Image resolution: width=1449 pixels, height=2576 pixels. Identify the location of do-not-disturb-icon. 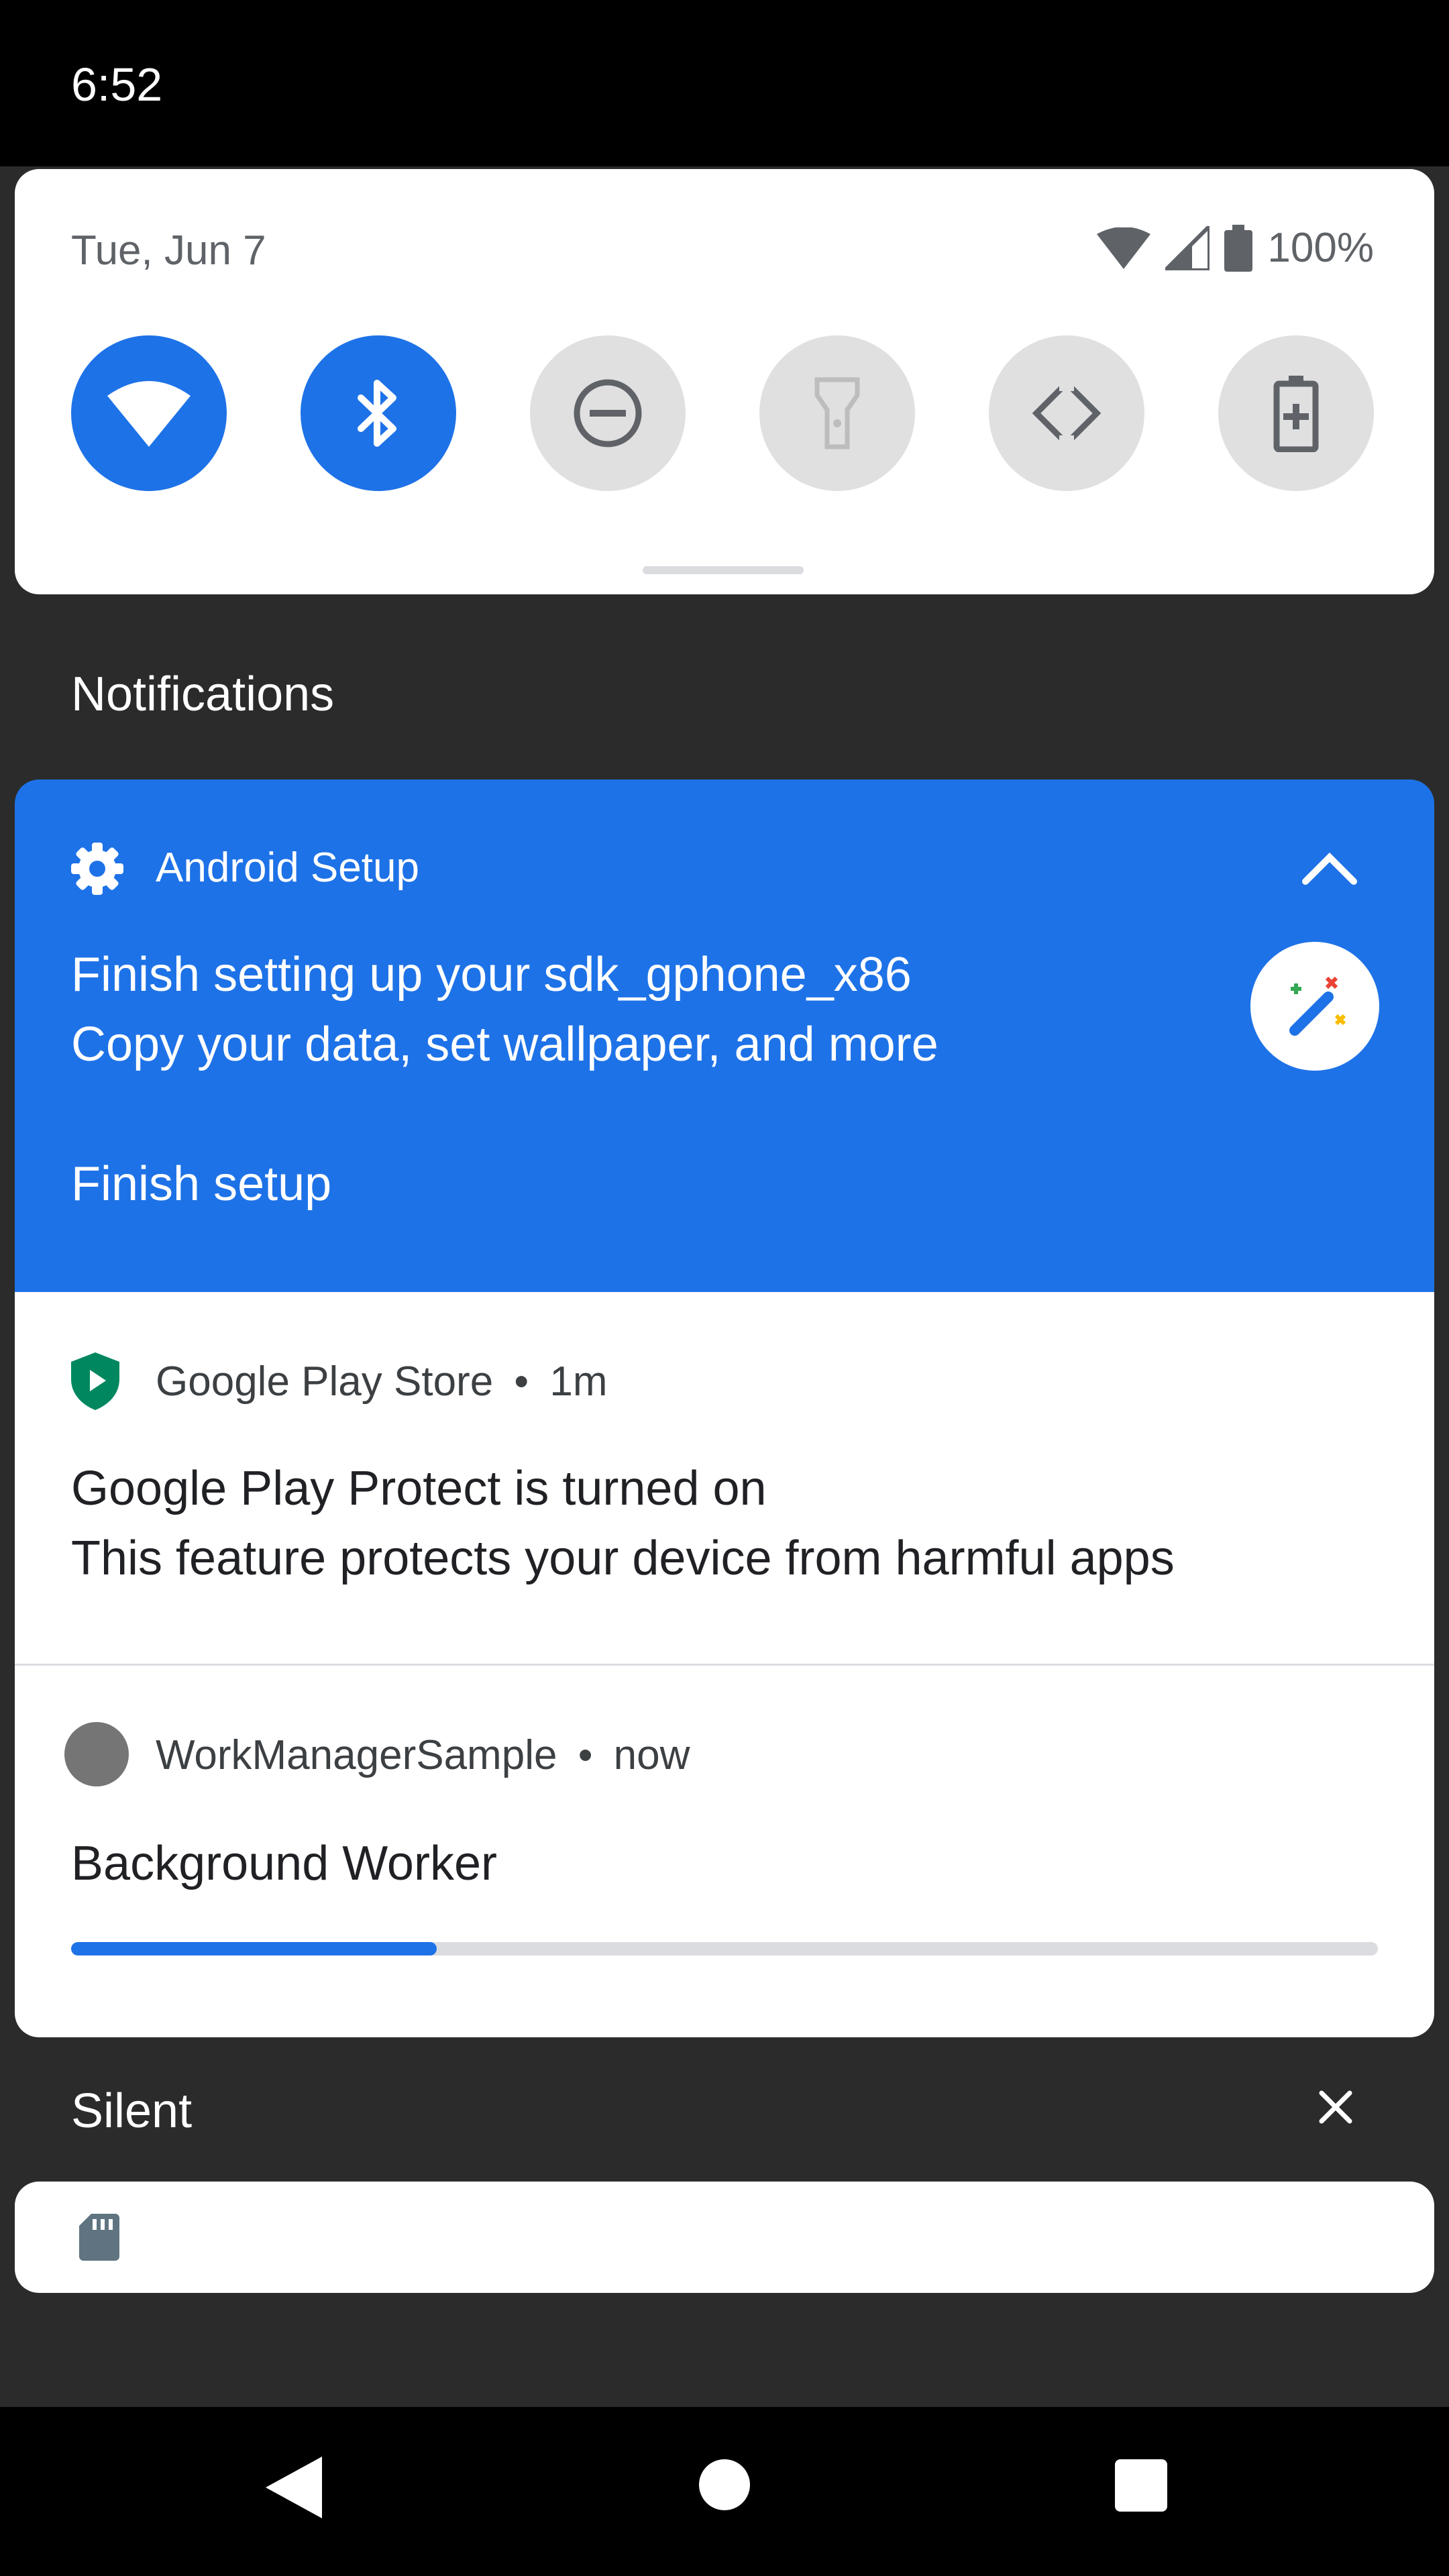
(608, 413).